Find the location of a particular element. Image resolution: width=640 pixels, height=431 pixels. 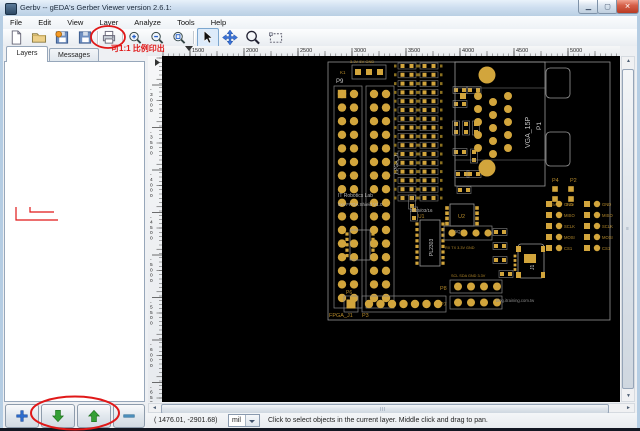

u1-label: U1 is located at coordinates (421, 217).